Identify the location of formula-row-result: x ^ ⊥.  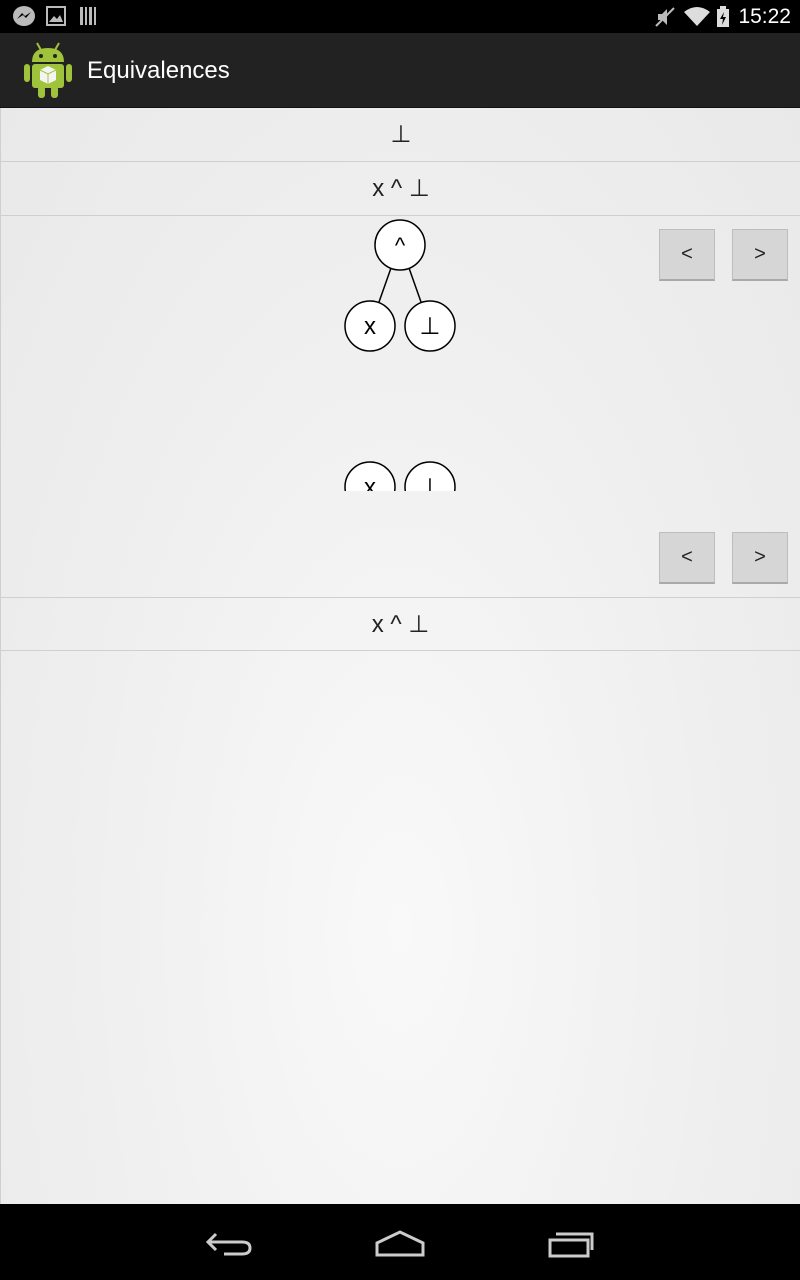
(400, 624).